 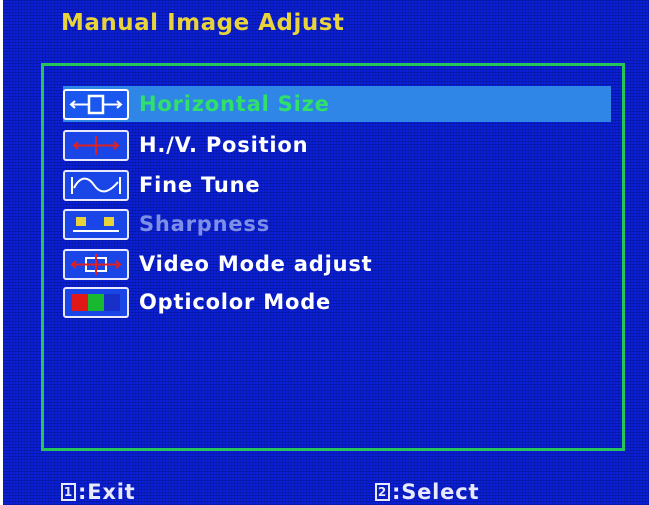 What do you see at coordinates (203, 23) in the screenshot?
I see `osd-title: Manual Image Adjust` at bounding box center [203, 23].